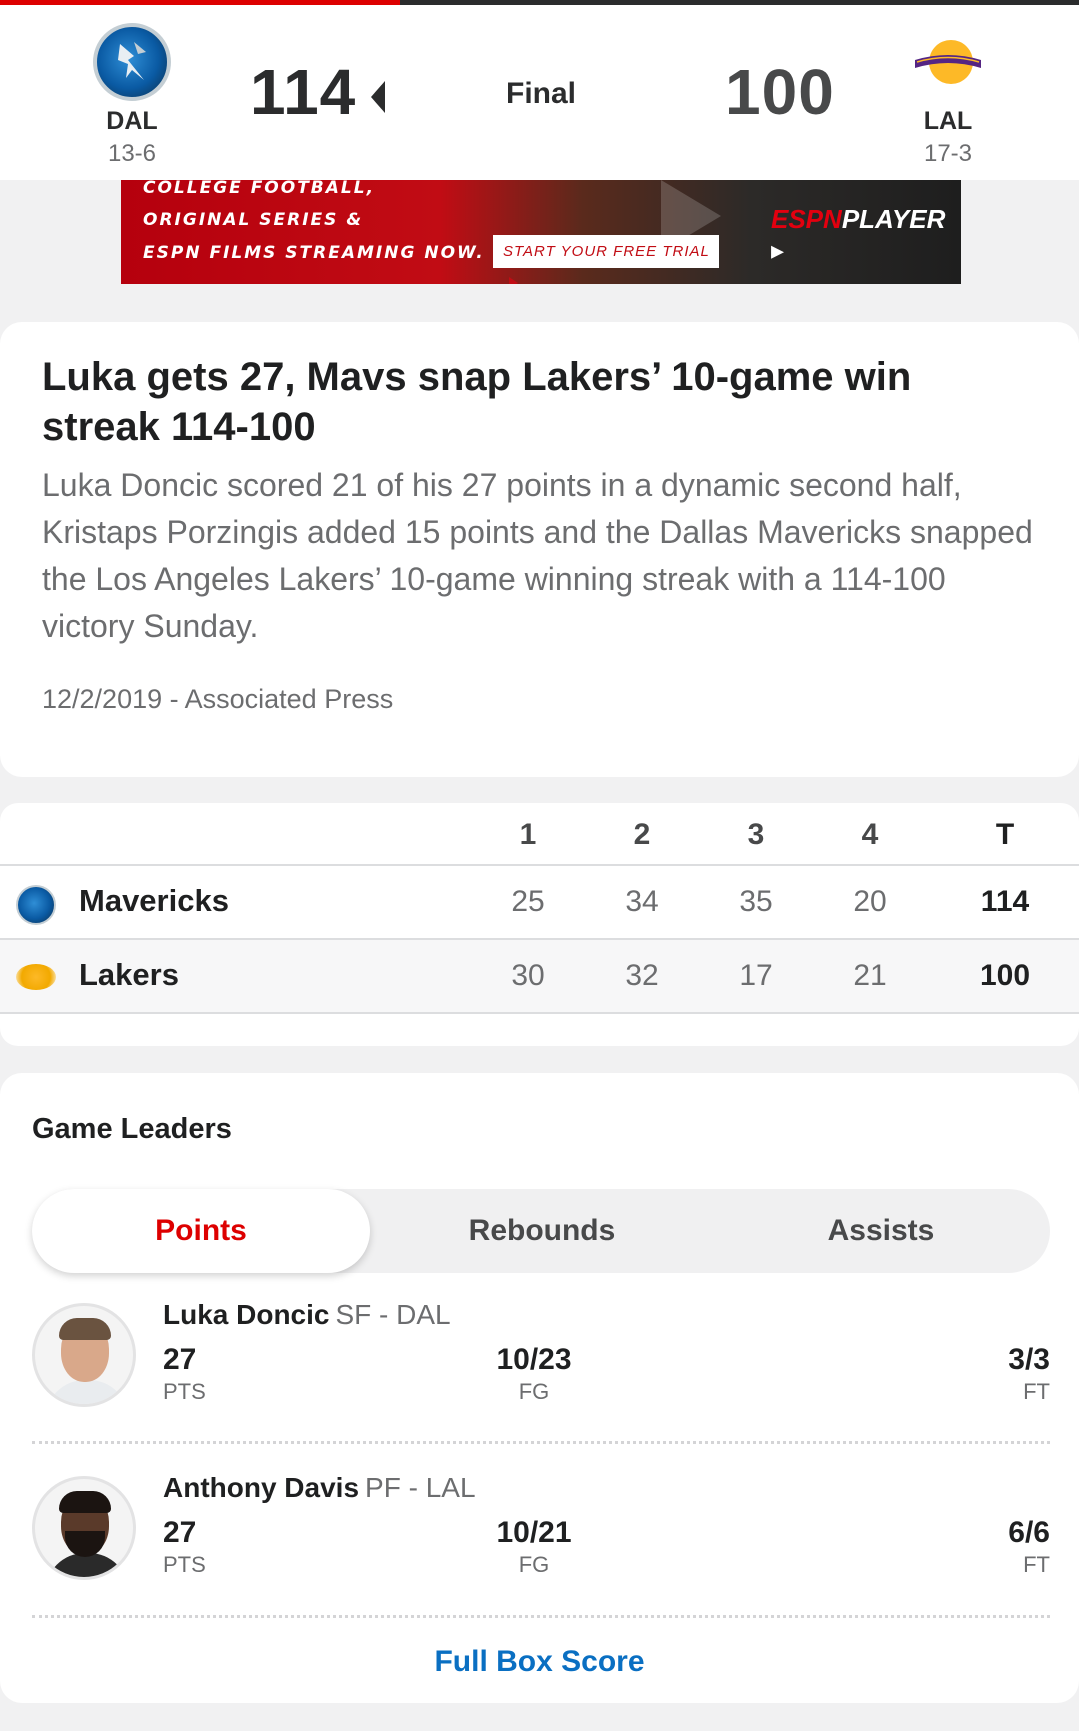 Image resolution: width=1079 pixels, height=1731 pixels. What do you see at coordinates (756, 834) in the screenshot?
I see `header-q3: 3` at bounding box center [756, 834].